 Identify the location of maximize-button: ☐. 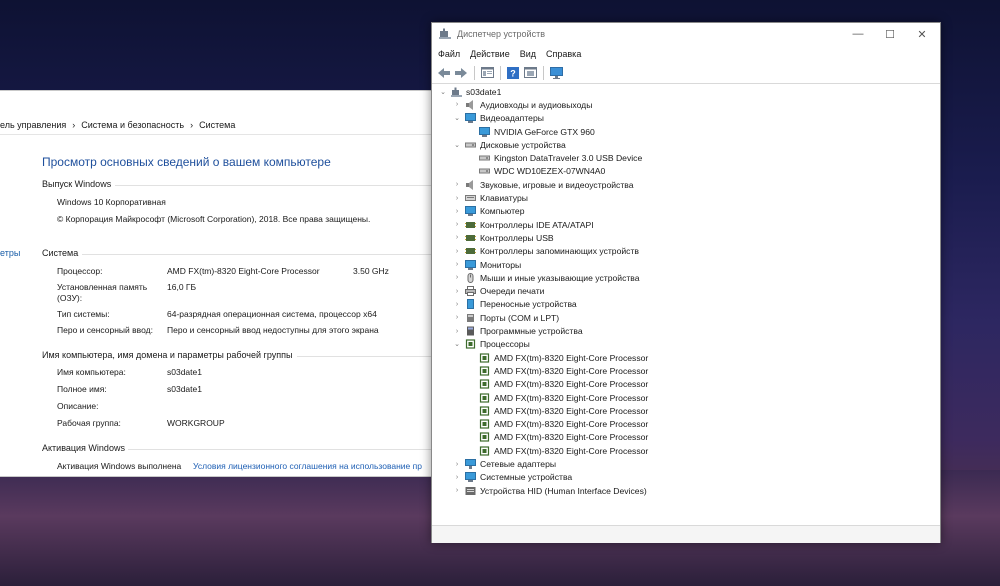
(890, 34).